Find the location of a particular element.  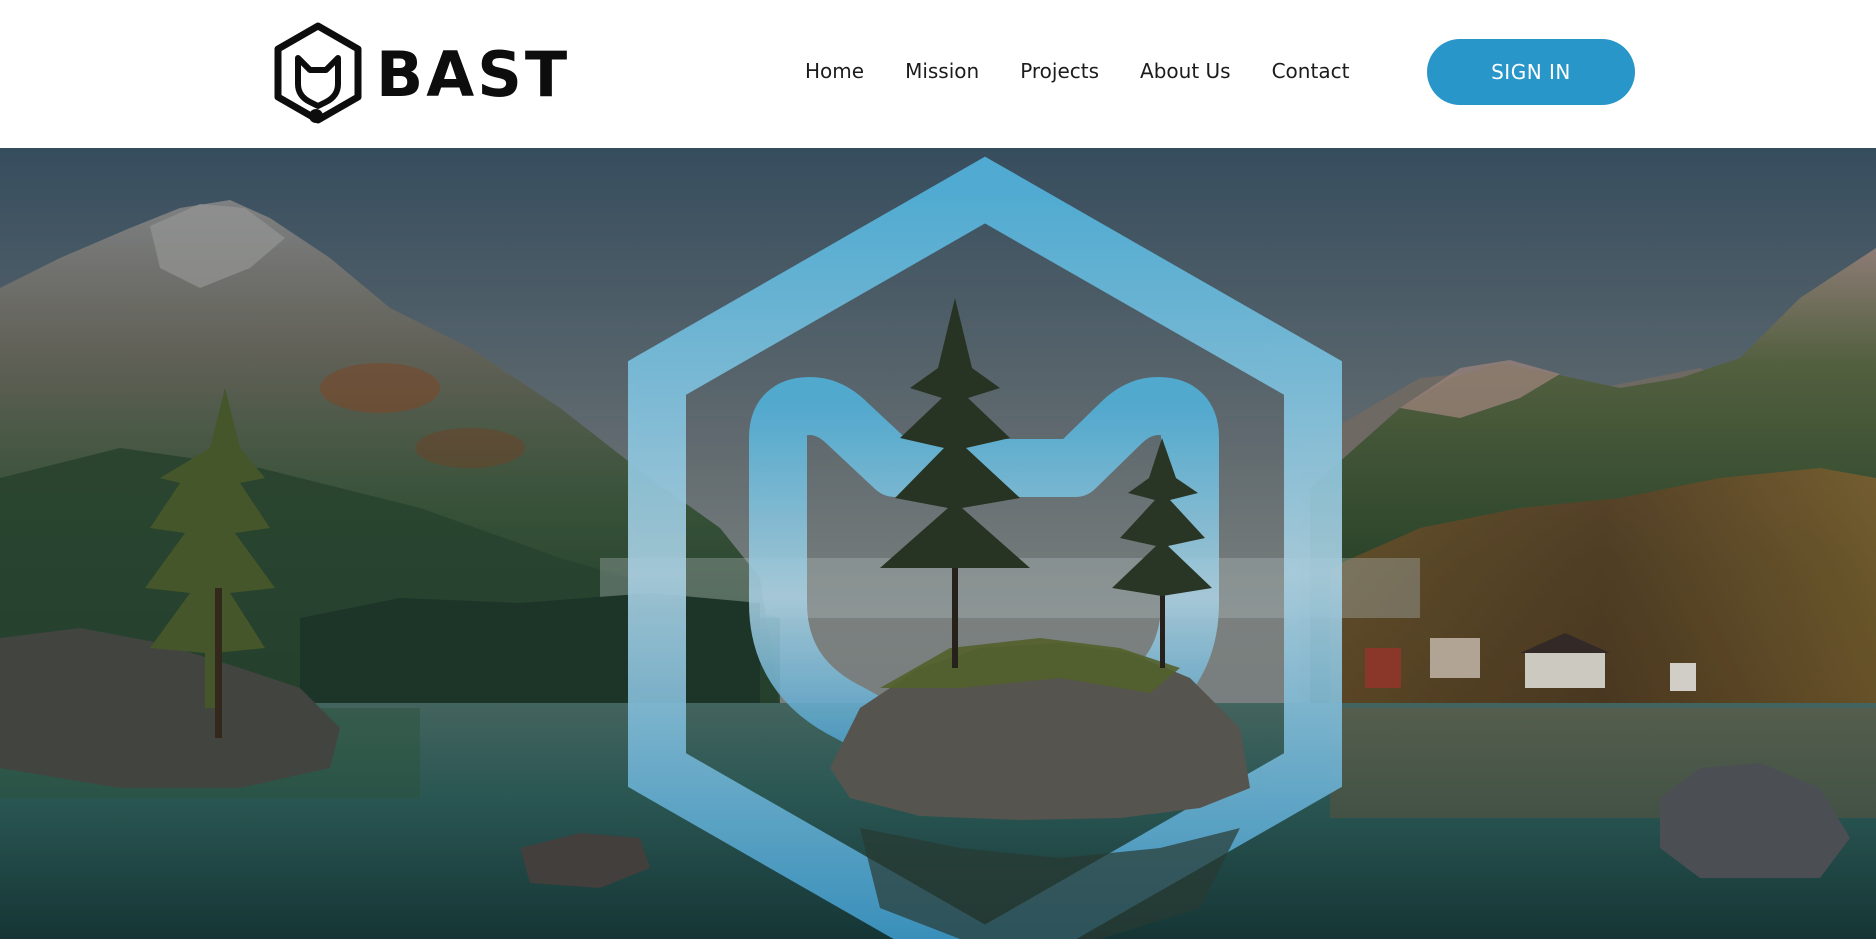

brand-name: BAST is located at coordinates (473, 74).